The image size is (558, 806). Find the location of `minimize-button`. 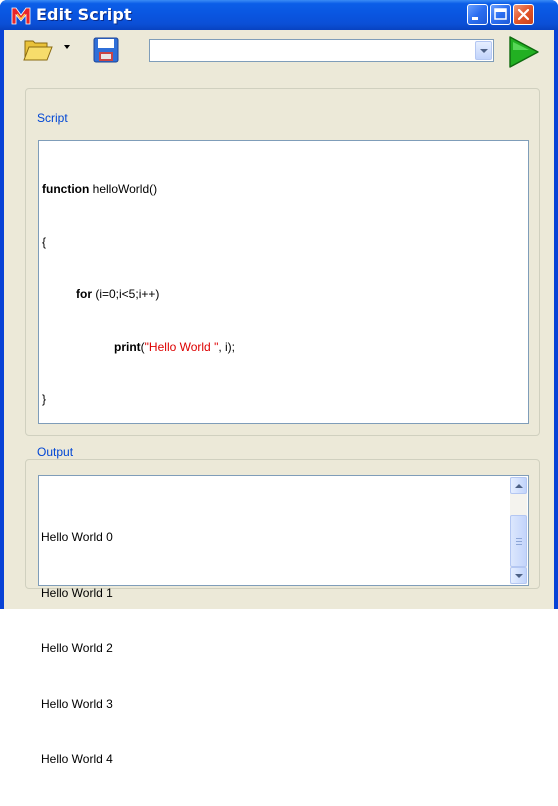

minimize-button is located at coordinates (477, 14).